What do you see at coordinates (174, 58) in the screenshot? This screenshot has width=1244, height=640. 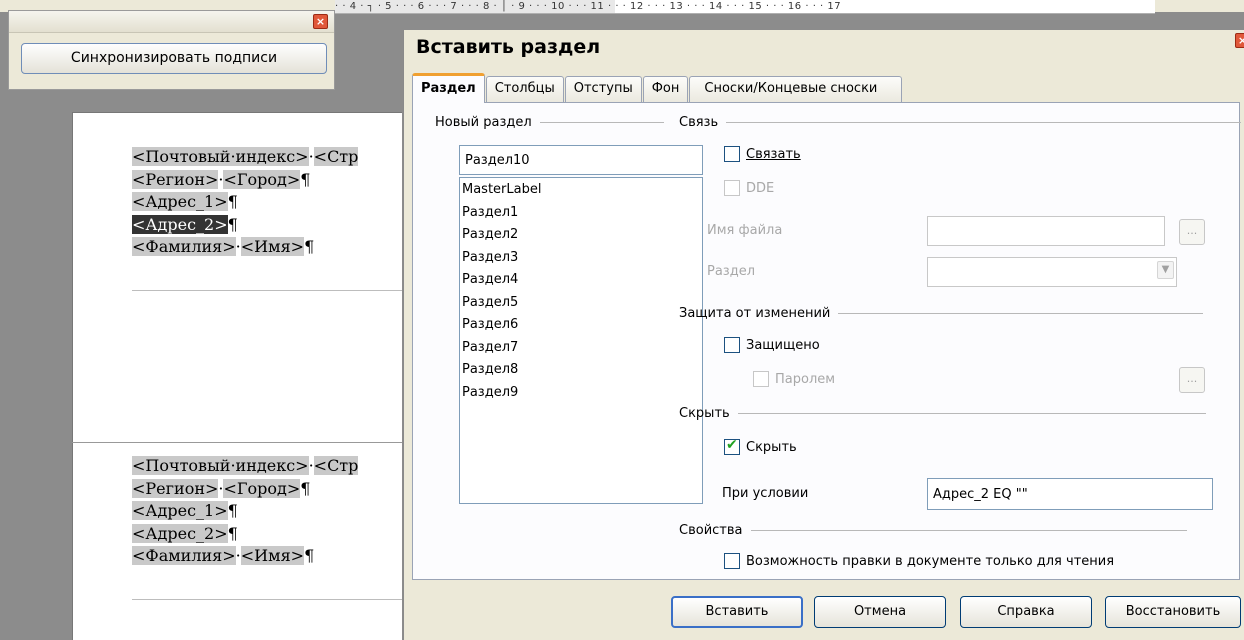 I see `sync-labels-button: Синхронизировать подписи` at bounding box center [174, 58].